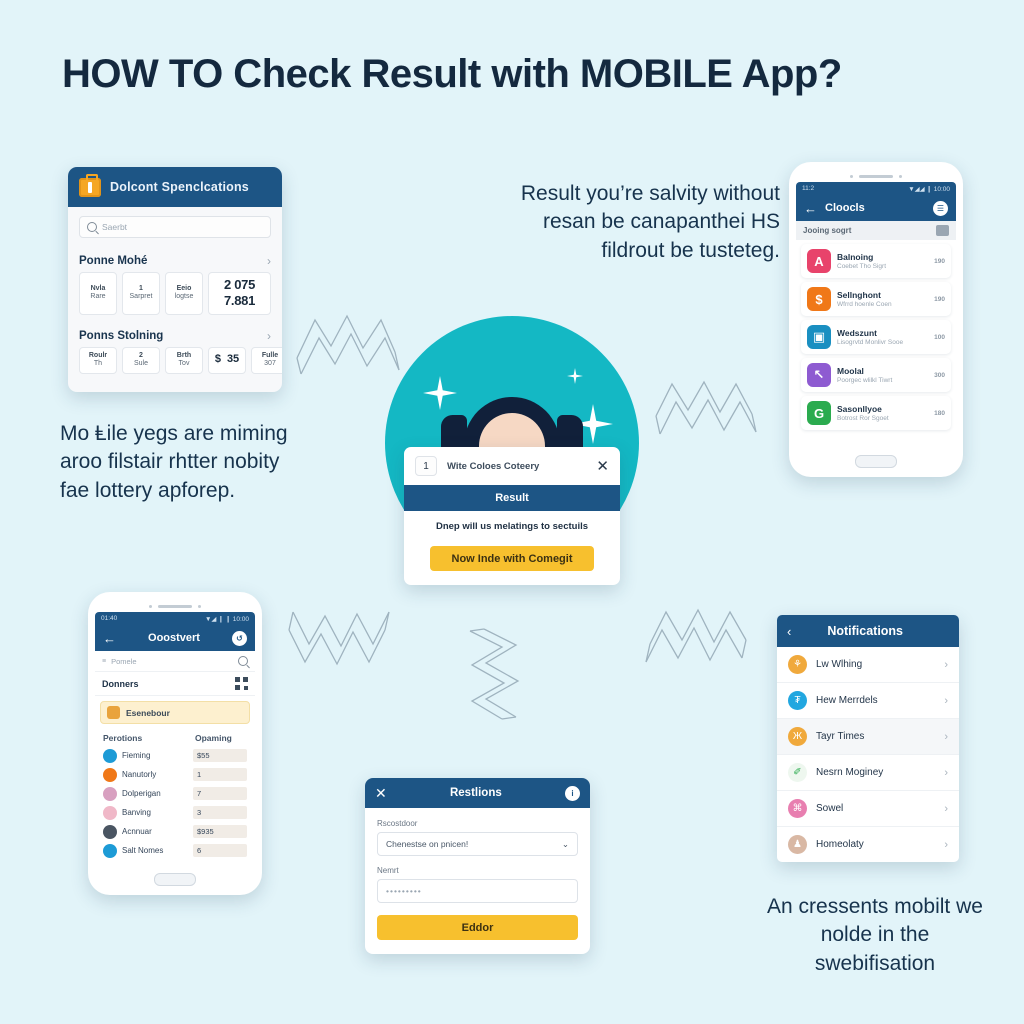  Describe the element at coordinates (175, 661) in the screenshot. I see `search-input: ≡ Pomele` at that location.